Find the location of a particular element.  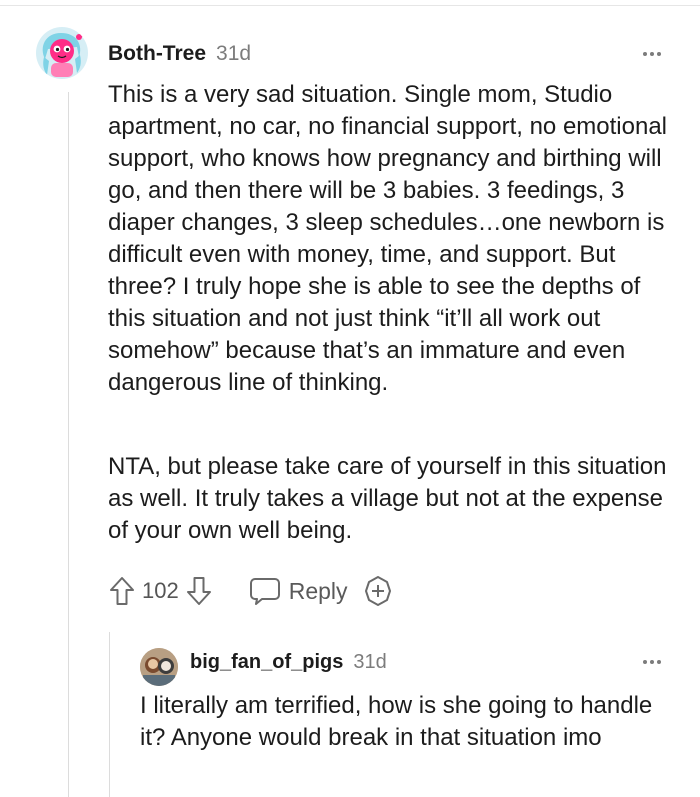

reply-label: Reply is located at coordinates (318, 590).